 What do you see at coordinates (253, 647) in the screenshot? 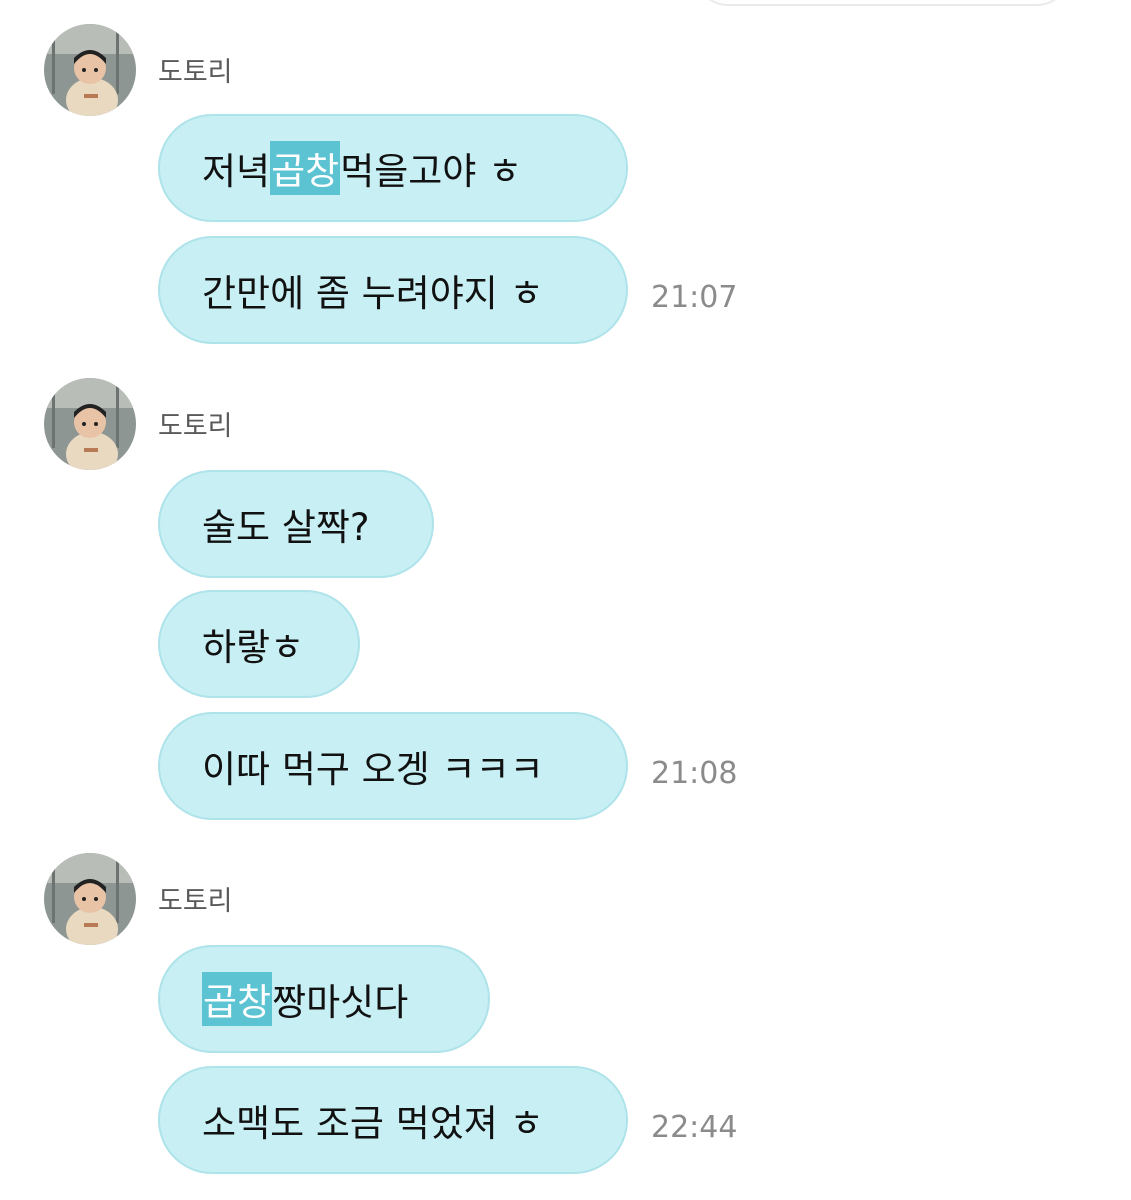
I see `bubble-text: 하랗ㅎ` at bounding box center [253, 647].